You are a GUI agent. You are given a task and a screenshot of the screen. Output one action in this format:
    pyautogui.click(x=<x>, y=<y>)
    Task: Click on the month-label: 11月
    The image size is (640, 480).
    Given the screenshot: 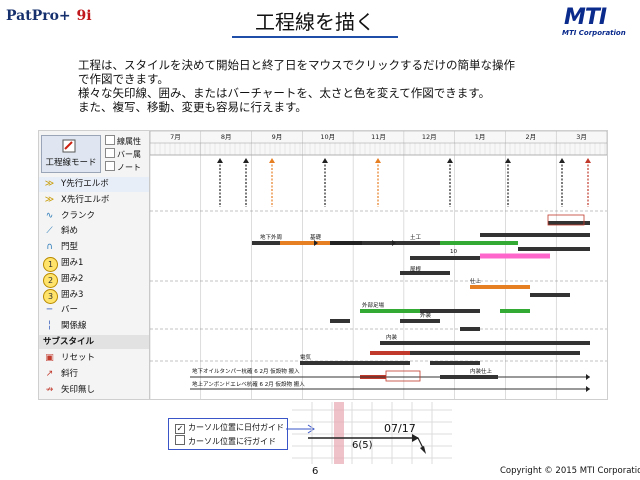 What is the action you would take?
    pyautogui.click(x=378, y=137)
    